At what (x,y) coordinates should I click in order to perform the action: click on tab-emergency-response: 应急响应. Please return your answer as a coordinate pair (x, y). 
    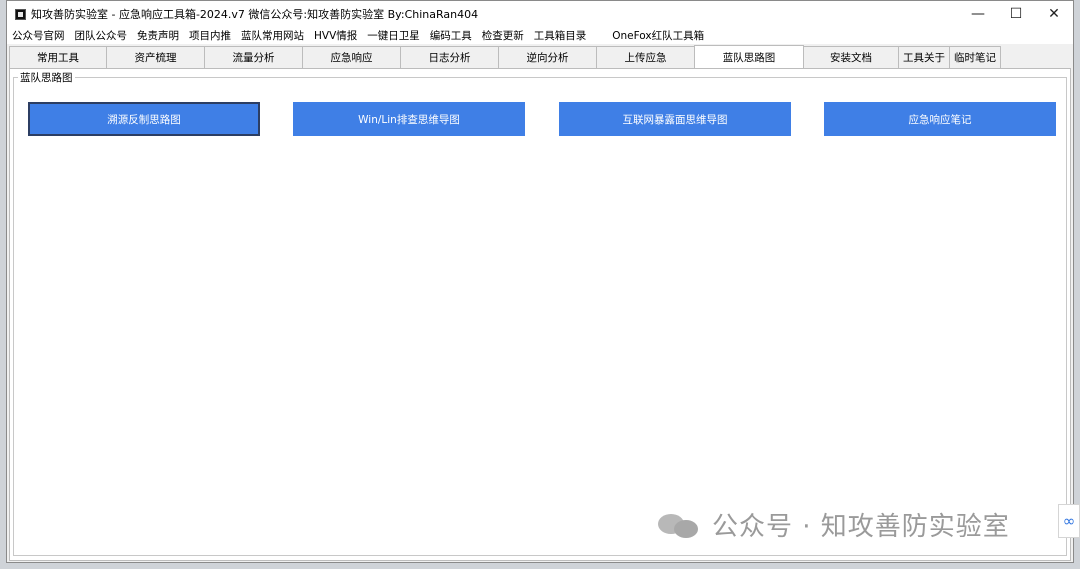
    Looking at the image, I should click on (351, 57).